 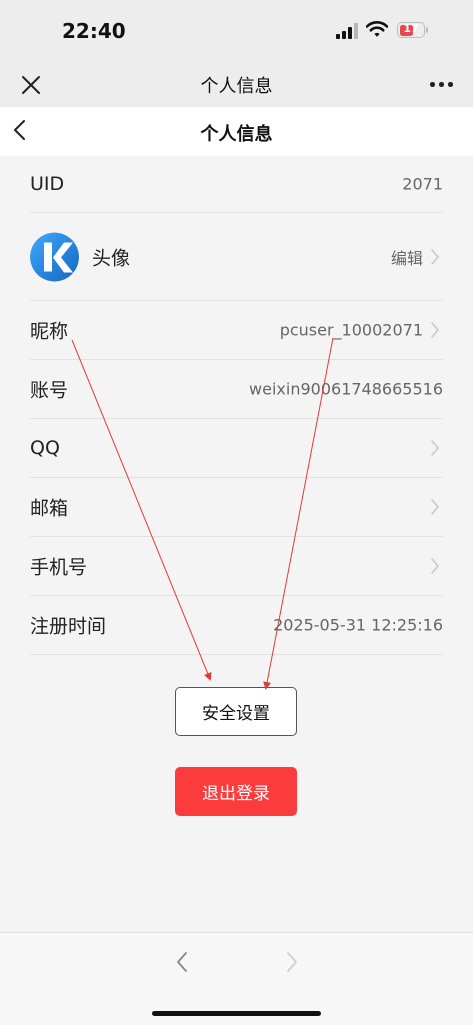 What do you see at coordinates (422, 184) in the screenshot?
I see `uid-value: 2071` at bounding box center [422, 184].